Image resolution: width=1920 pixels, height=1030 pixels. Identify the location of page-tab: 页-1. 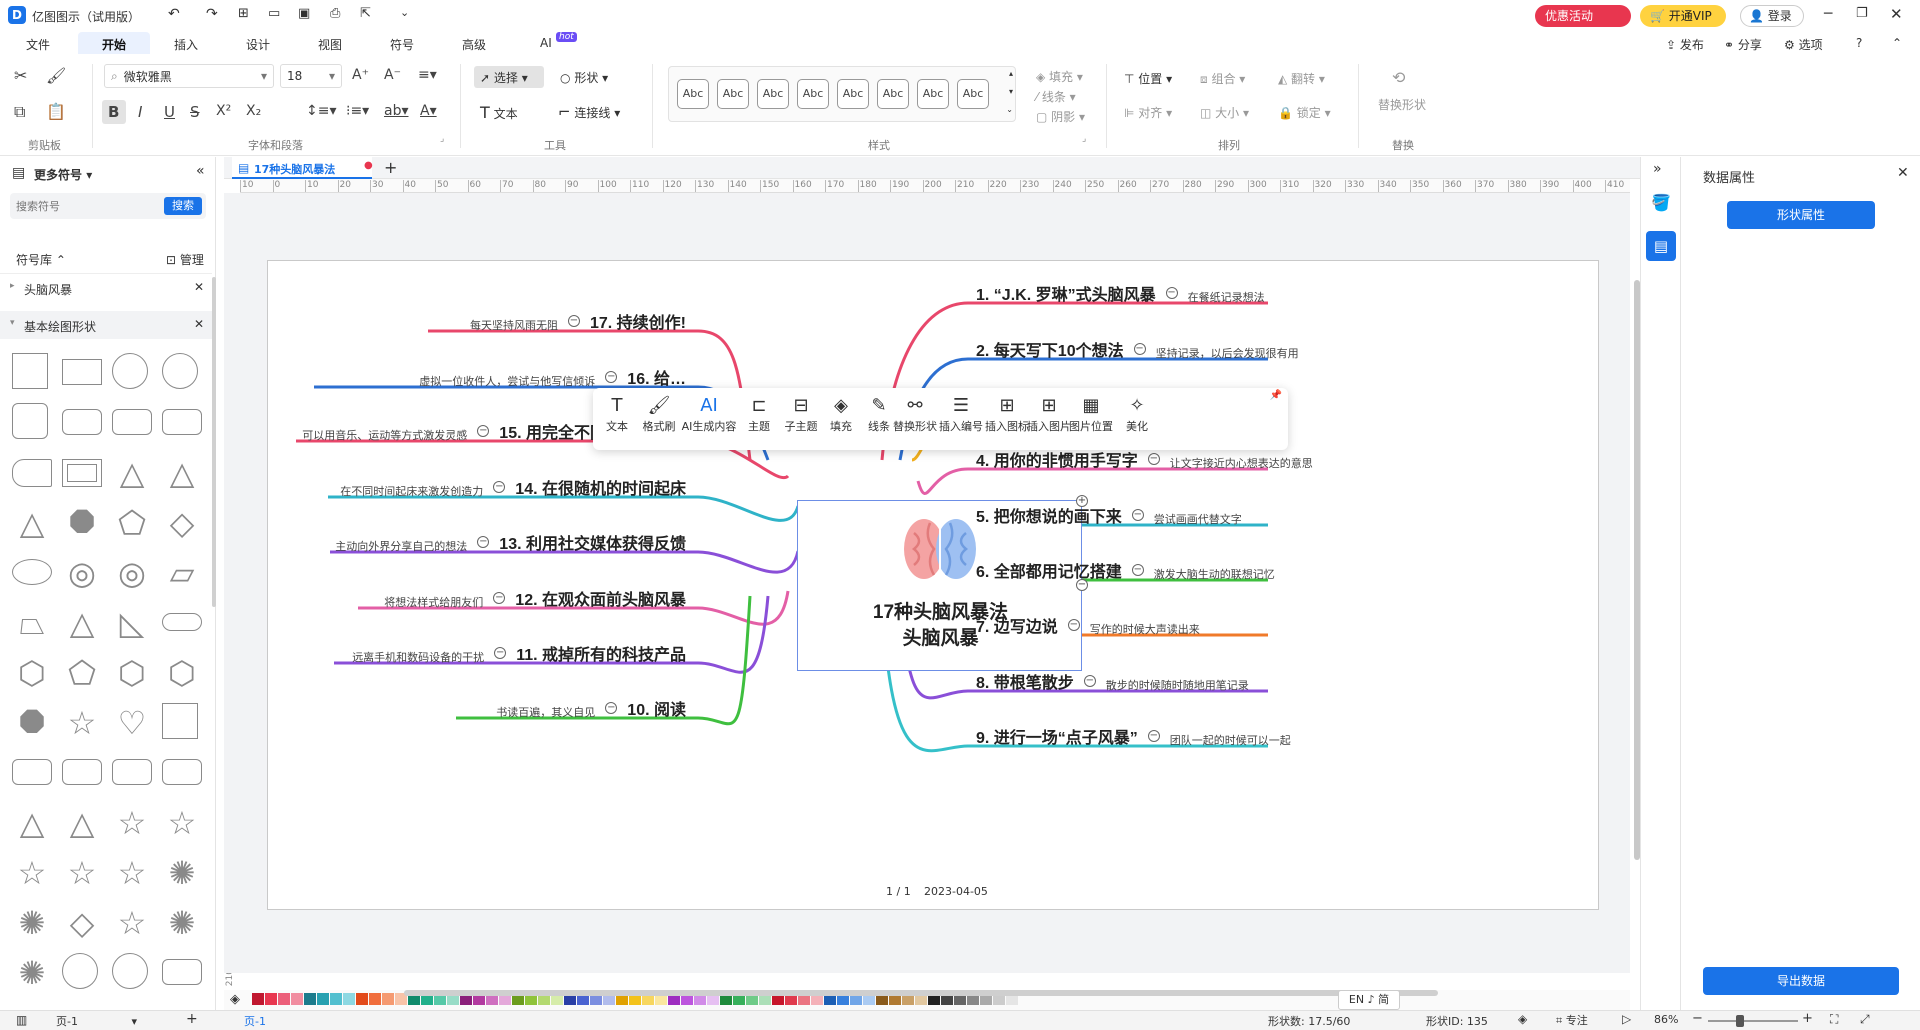
(255, 1021).